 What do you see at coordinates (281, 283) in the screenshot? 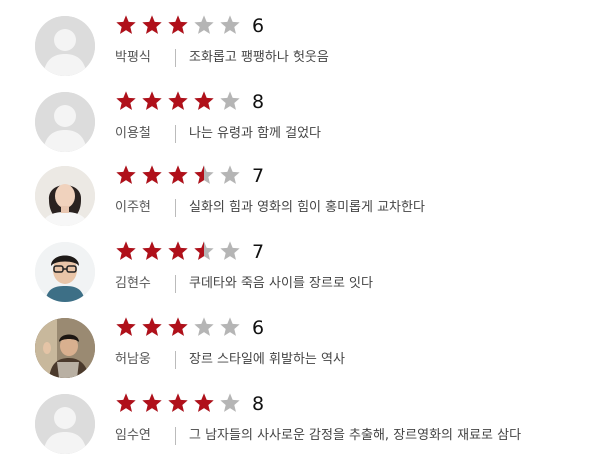
I see `review-comment: 쿠데타와 죽음 사이를 장르로 잇다` at bounding box center [281, 283].